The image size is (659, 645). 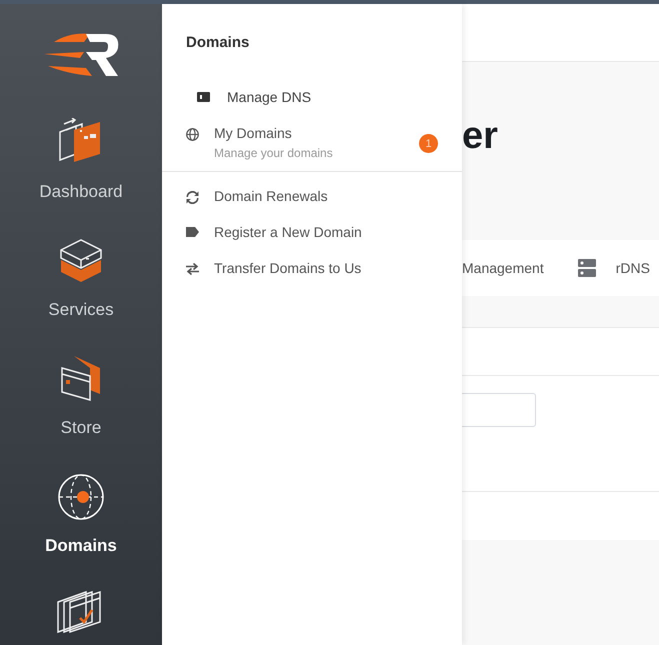 What do you see at coordinates (81, 172) in the screenshot?
I see `sidebar-item: Dashboard` at bounding box center [81, 172].